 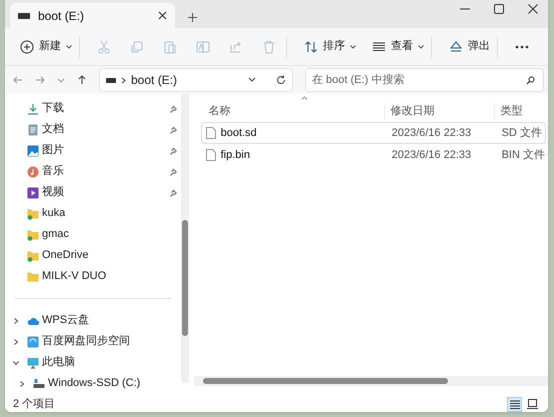 I want to click on sidebar-item: gmac, so click(x=98, y=234).